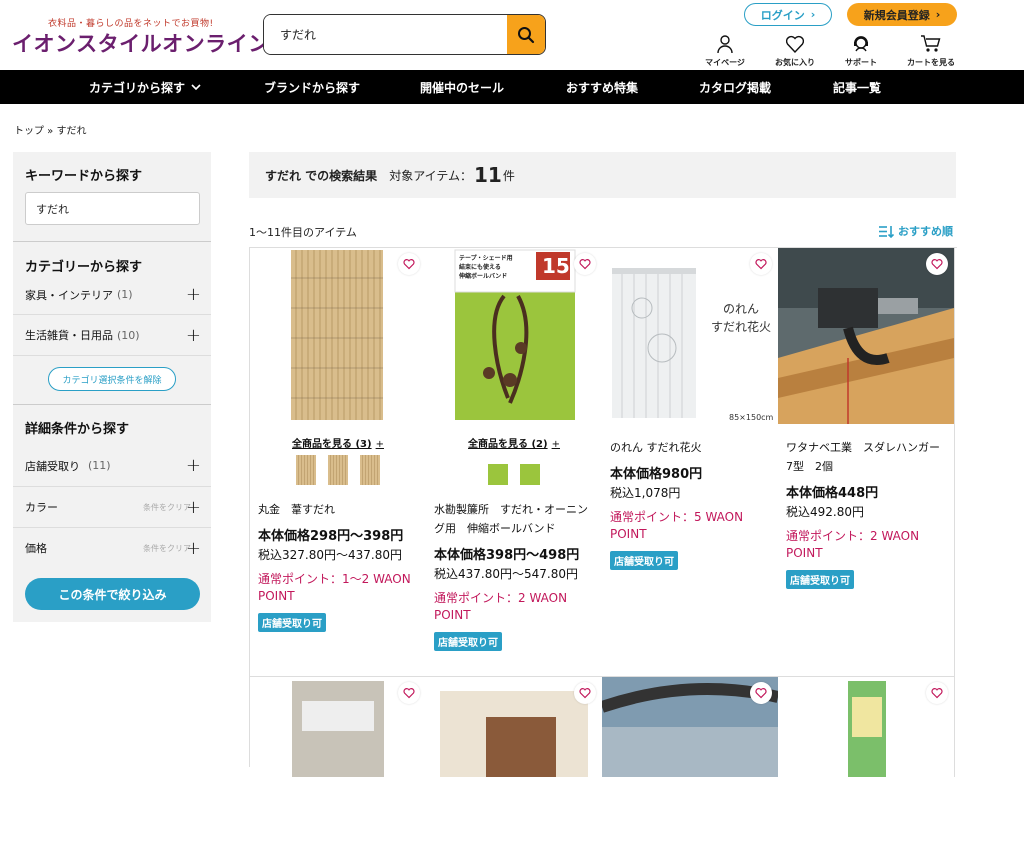 This screenshot has height=853, width=1024. Describe the element at coordinates (112, 594) in the screenshot. I see `apply-filter-button: この条件で絞り込み` at that location.